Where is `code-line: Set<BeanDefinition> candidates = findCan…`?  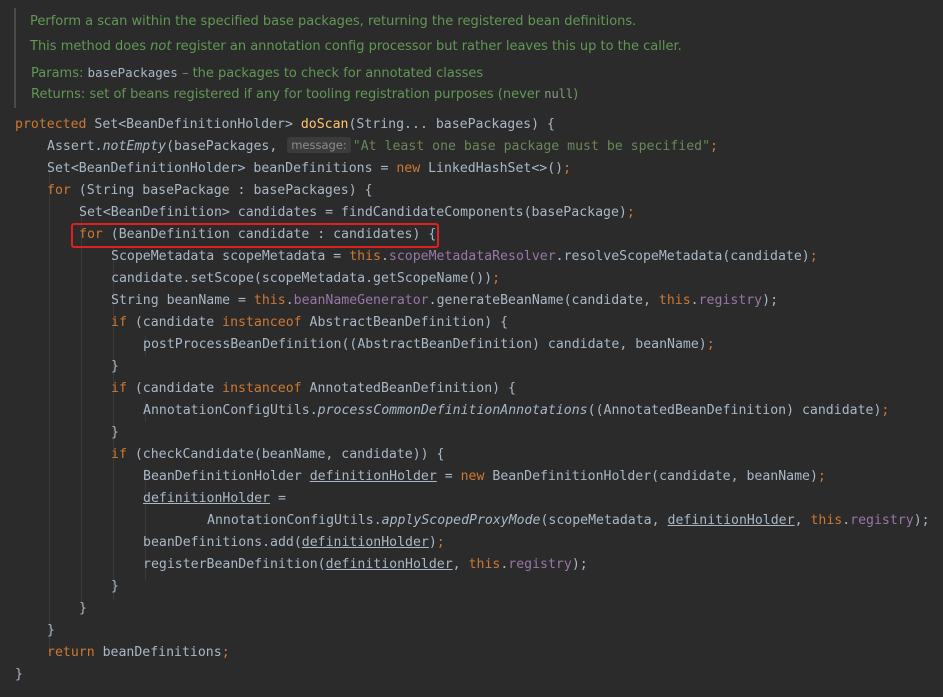
code-line: Set<BeanDefinition> candidates = findCan… is located at coordinates (357, 213).